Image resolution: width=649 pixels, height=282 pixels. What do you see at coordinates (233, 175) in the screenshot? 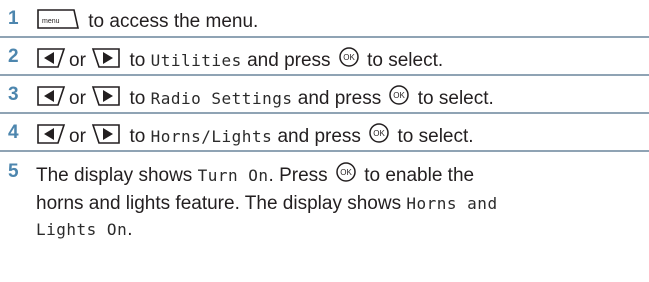
I see `display-text: Turn On` at bounding box center [233, 175].